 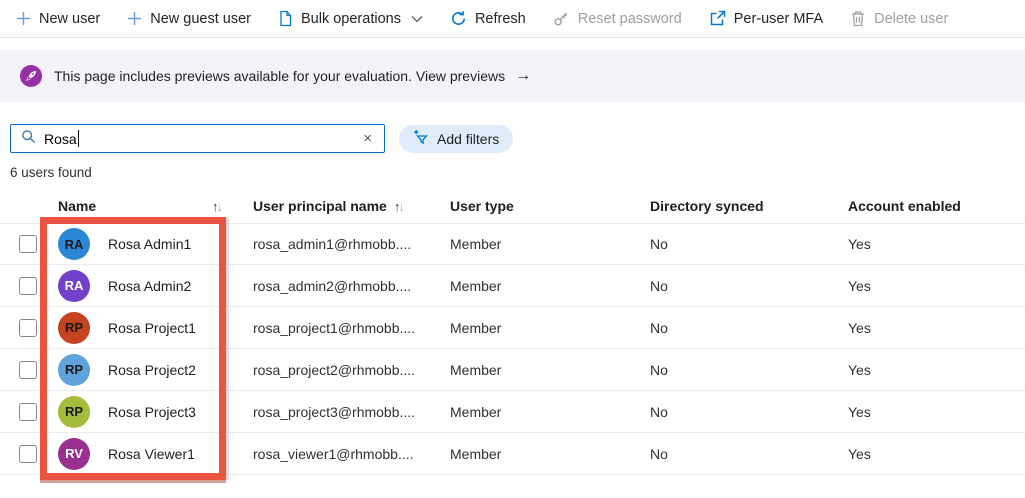 What do you see at coordinates (149, 244) in the screenshot?
I see `user-name: Rosa Admin1` at bounding box center [149, 244].